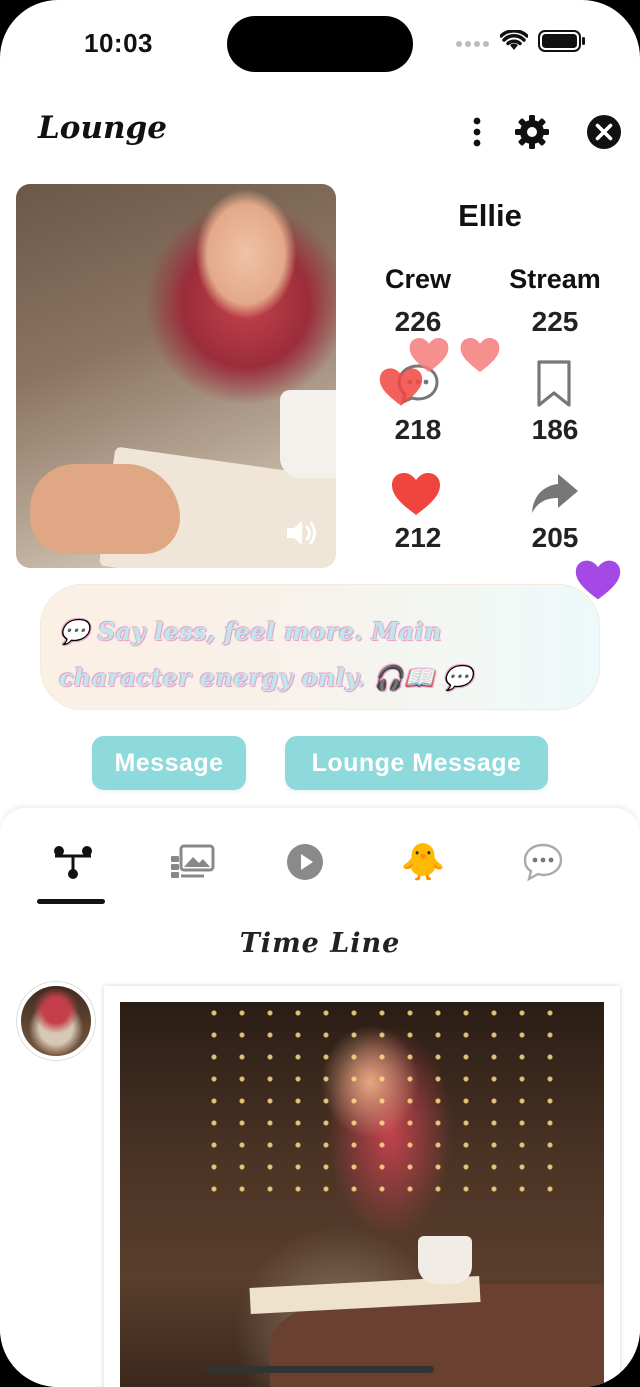 The image size is (640, 1387). What do you see at coordinates (105, 509) in the screenshot?
I see `photo-hand` at bounding box center [105, 509].